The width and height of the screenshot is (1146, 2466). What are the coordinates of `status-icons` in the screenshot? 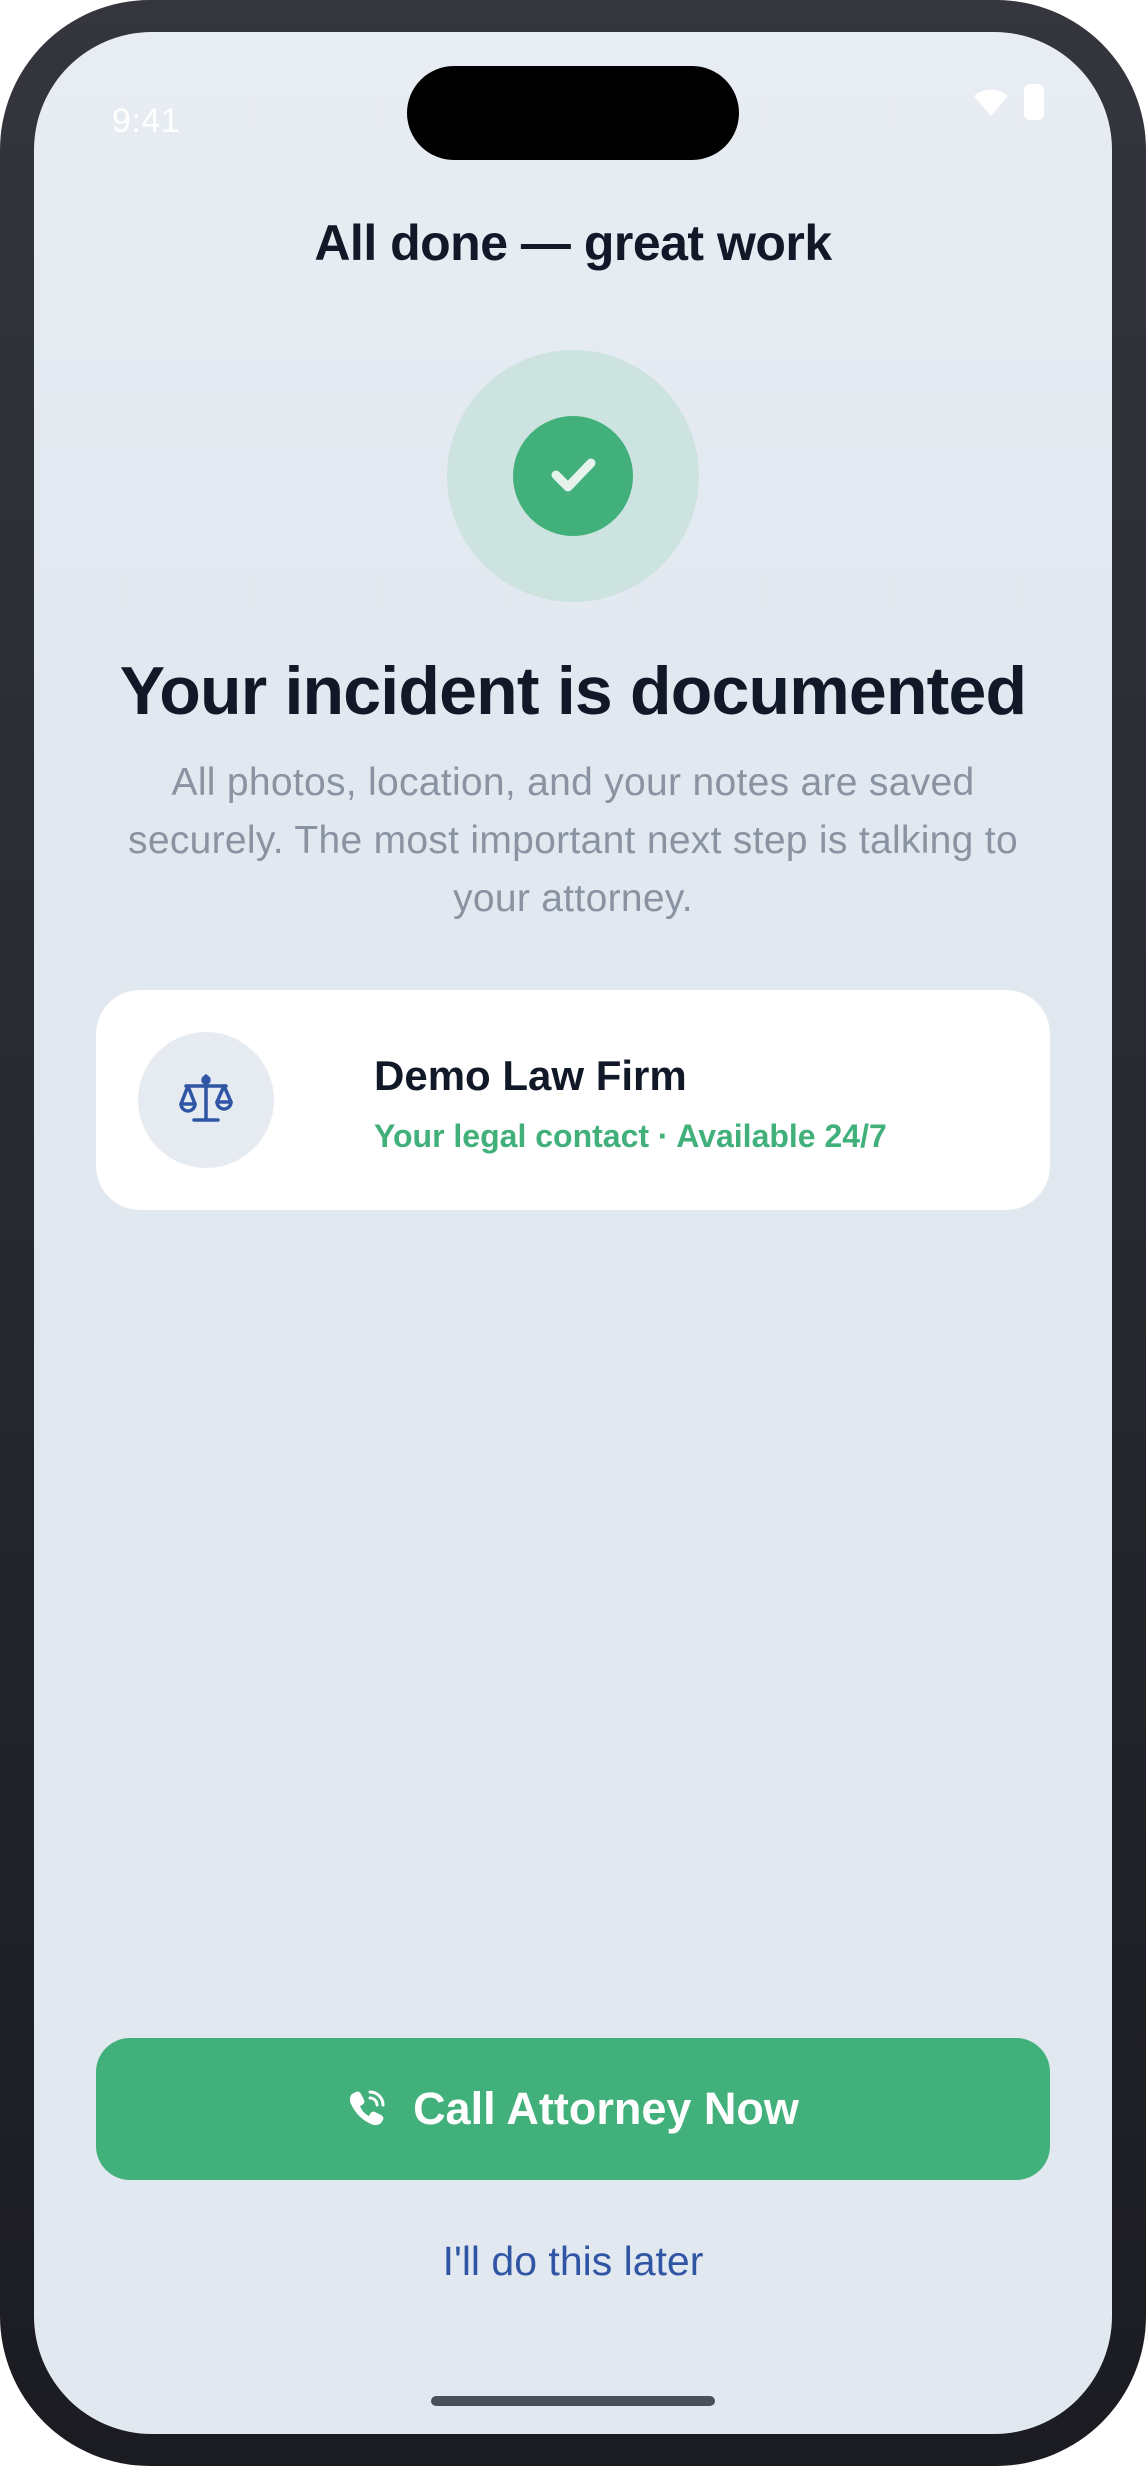 It's located at (1008, 104).